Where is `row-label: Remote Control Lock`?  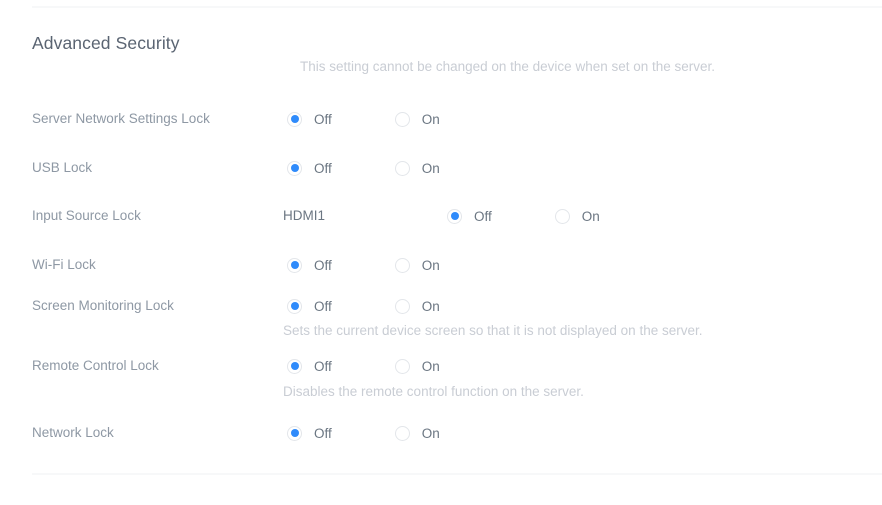 row-label: Remote Control Lock is located at coordinates (95, 365).